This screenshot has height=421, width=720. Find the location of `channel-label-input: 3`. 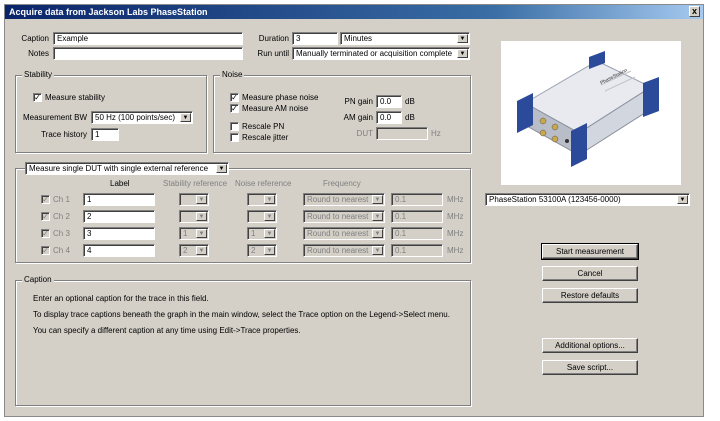

channel-label-input: 3 is located at coordinates (119, 233).